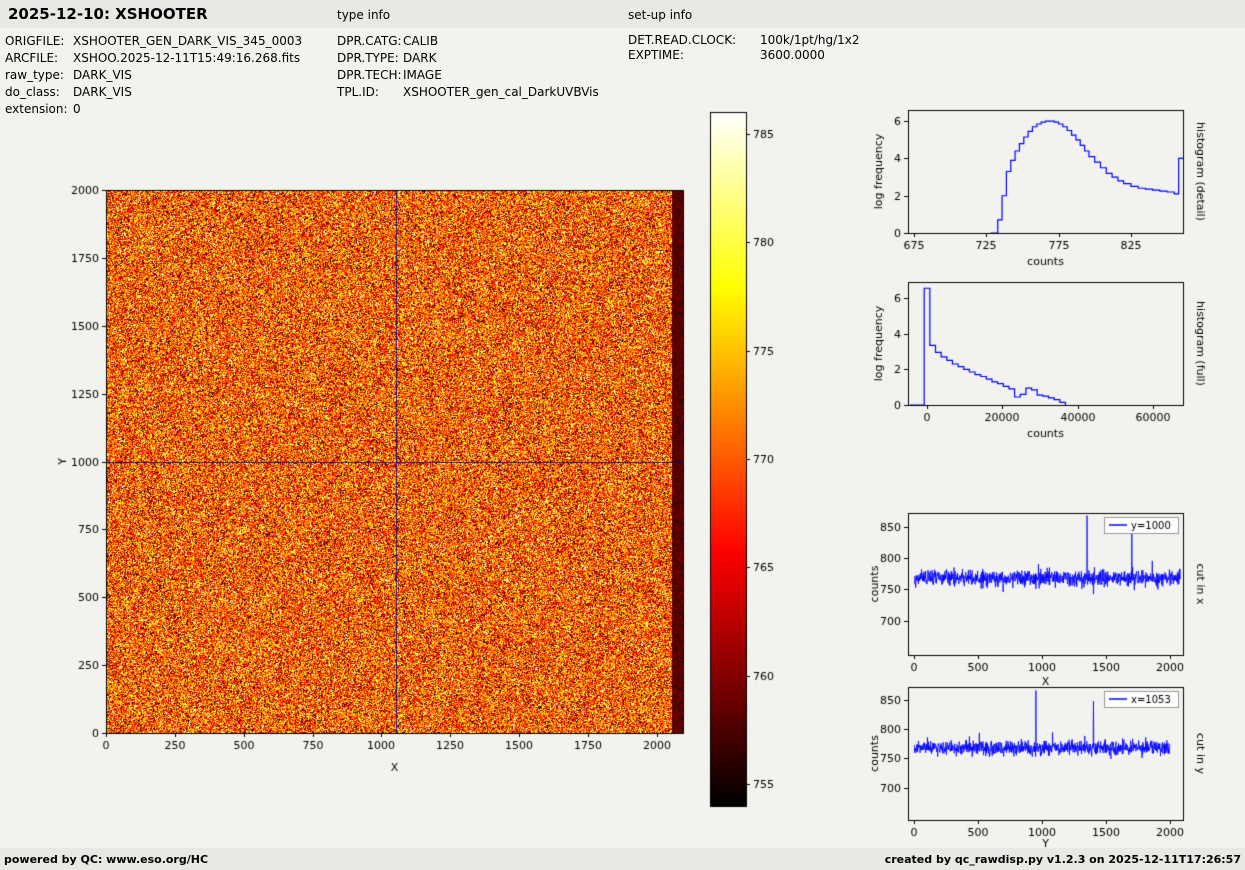  Describe the element at coordinates (35, 41) in the screenshot. I see `metadata-label: ORIGFILE:` at that location.